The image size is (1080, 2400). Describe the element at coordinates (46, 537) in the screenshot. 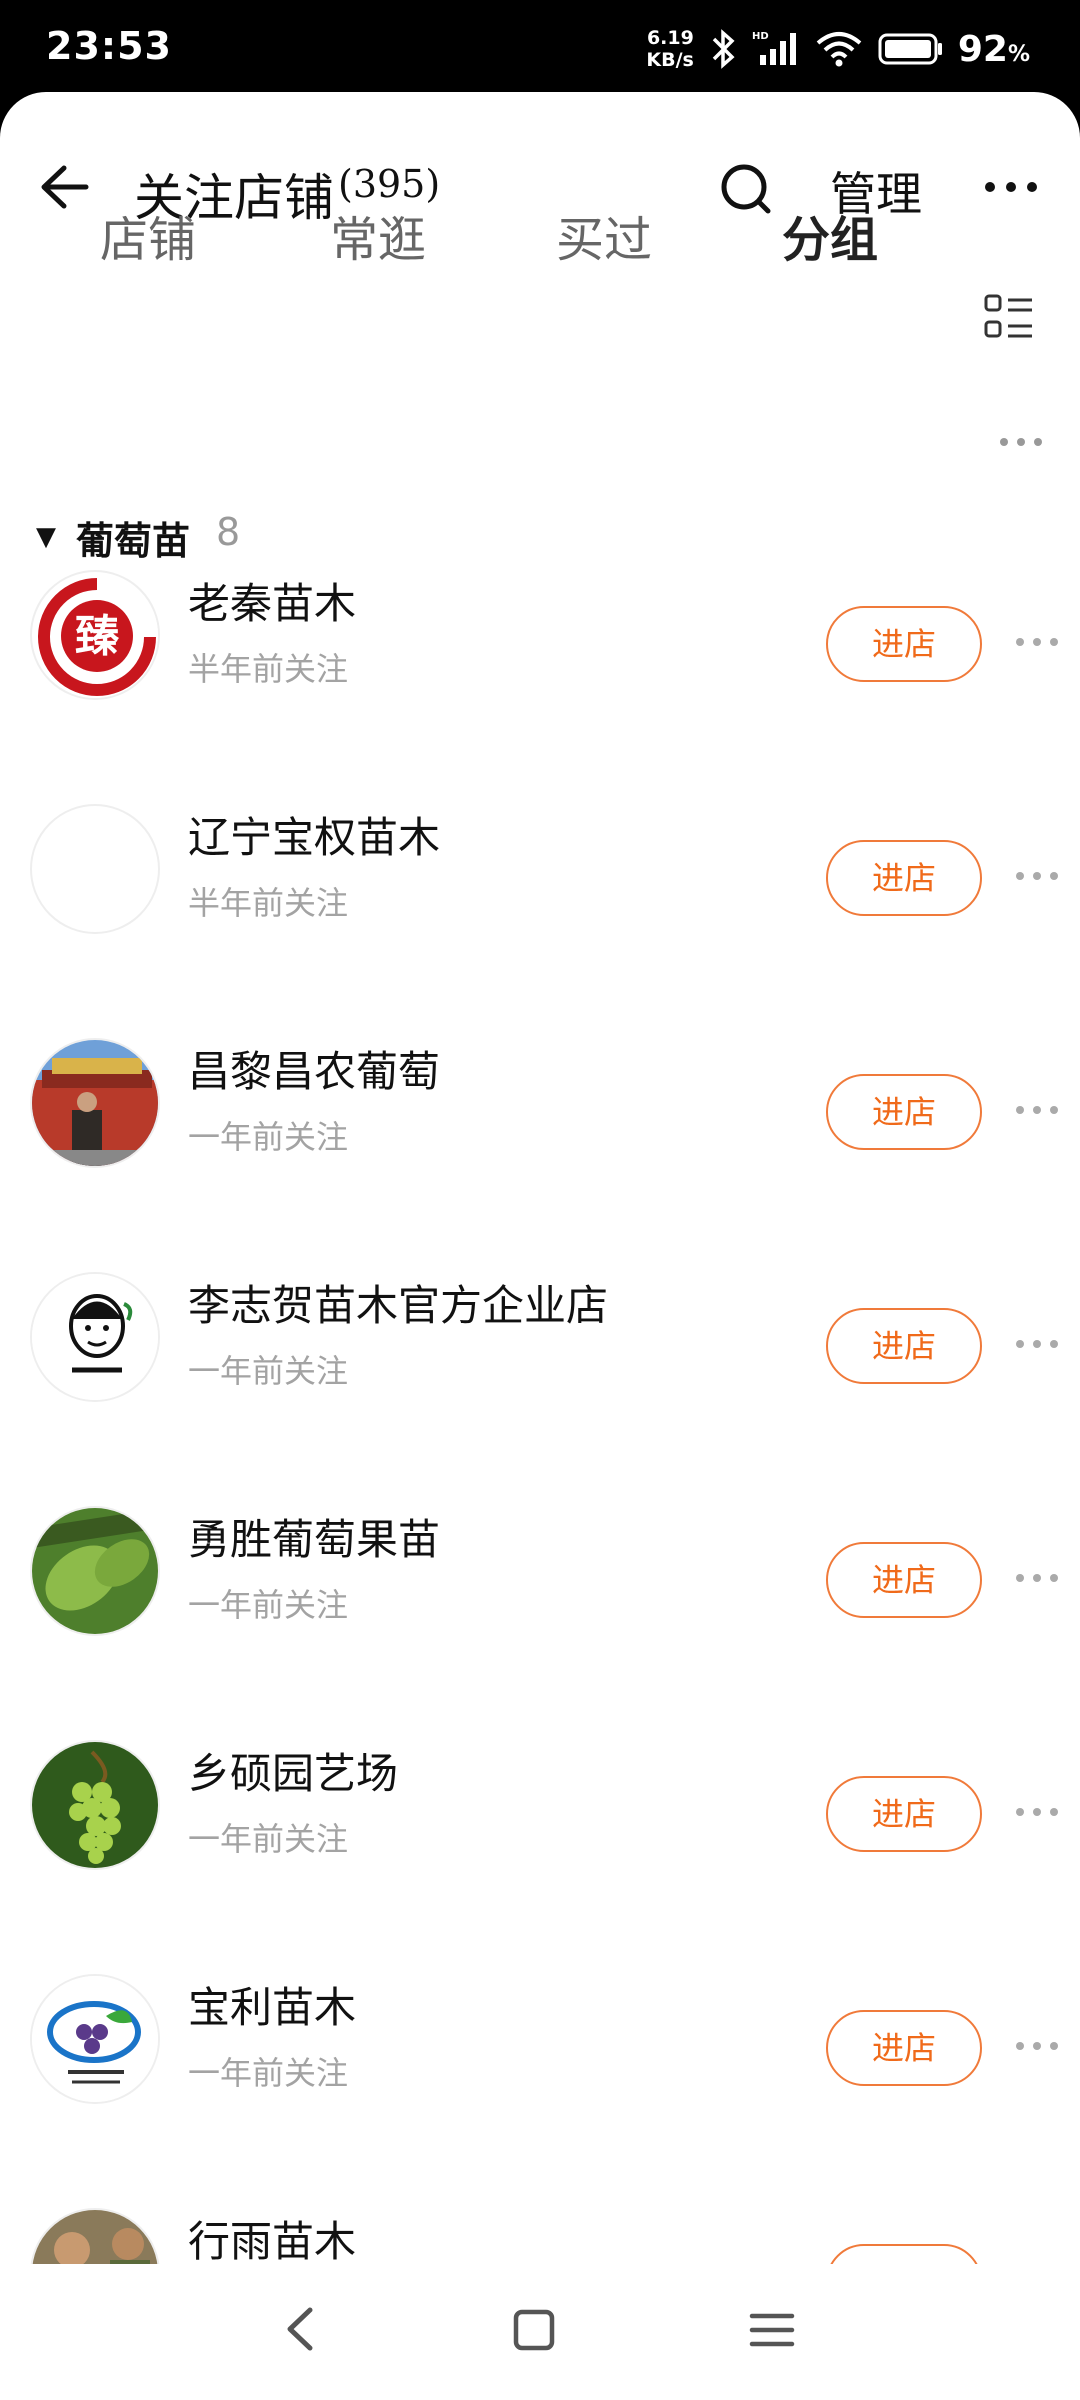

I see `collapse-triangle-icon: ▼` at that location.